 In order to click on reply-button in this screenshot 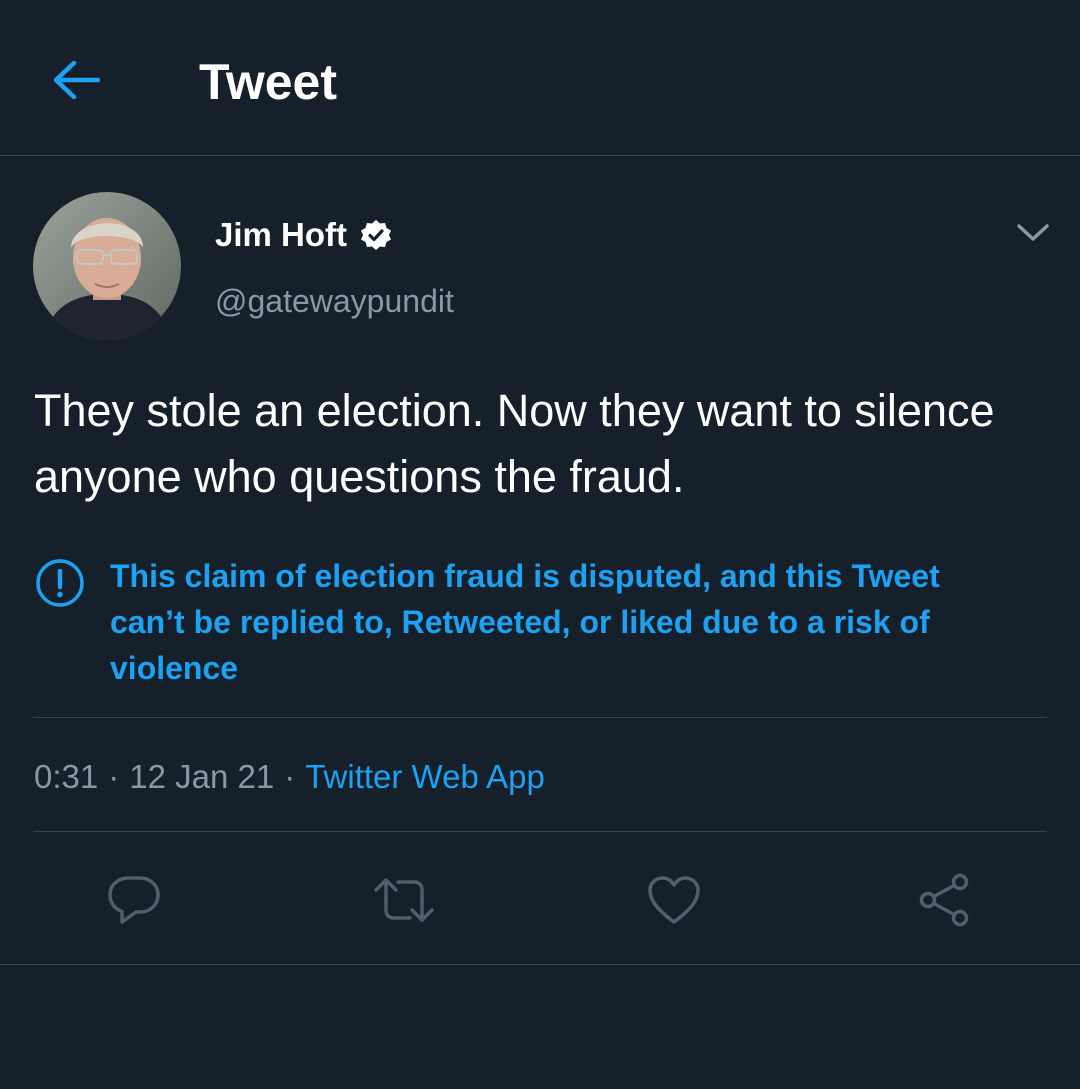, I will do `click(134, 900)`.